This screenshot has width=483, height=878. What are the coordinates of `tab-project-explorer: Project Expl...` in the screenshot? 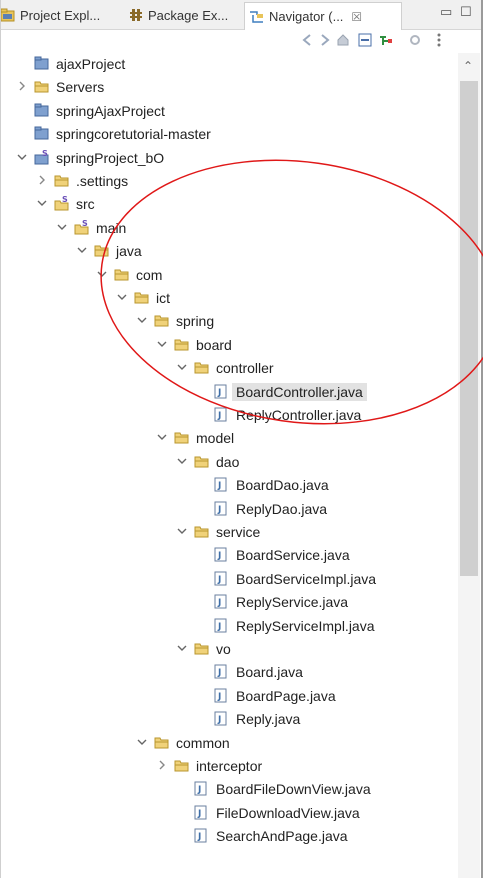 It's located at (50, 15).